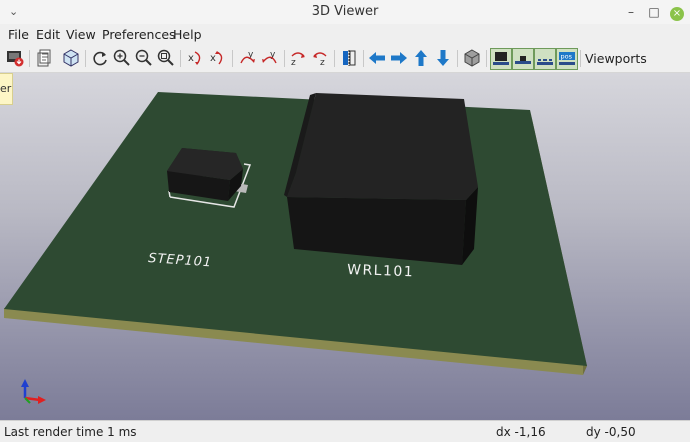 The height and width of the screenshot is (442, 690). I want to click on pos-badge-label: pos, so click(567, 57).